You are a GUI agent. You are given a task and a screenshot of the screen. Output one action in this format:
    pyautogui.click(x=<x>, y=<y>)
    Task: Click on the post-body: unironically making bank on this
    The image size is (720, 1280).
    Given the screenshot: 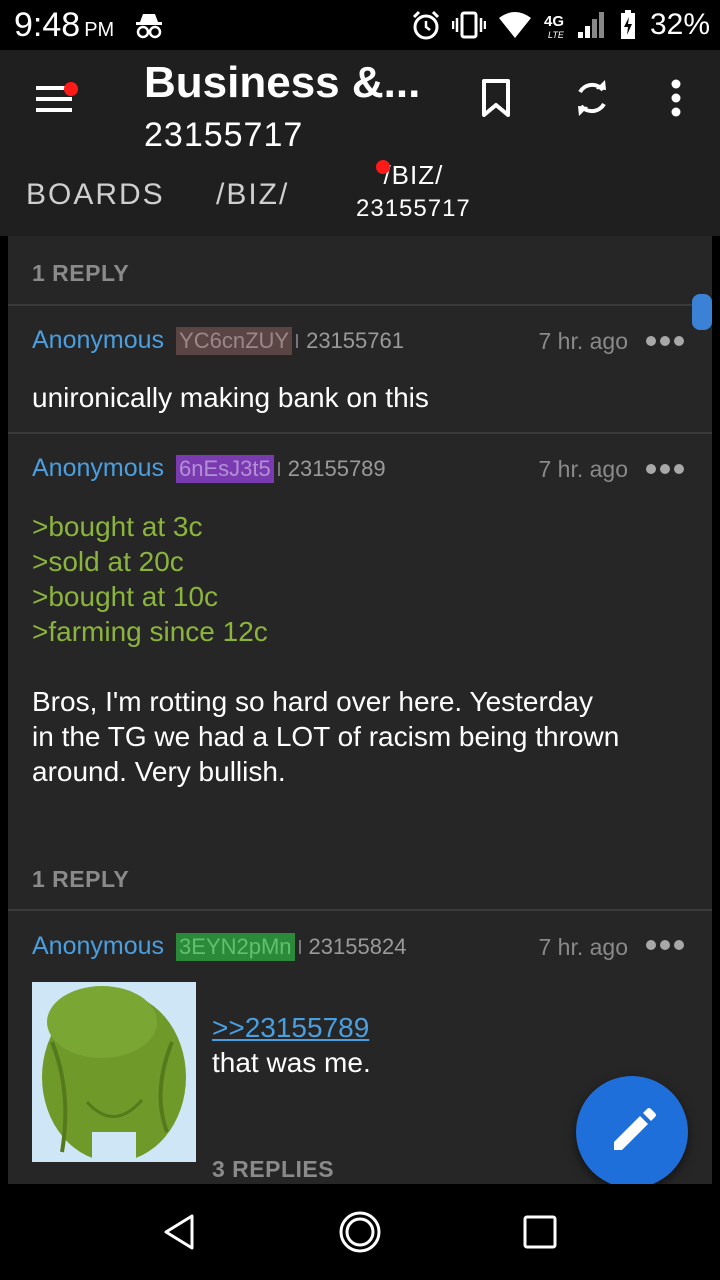 What is the action you would take?
    pyautogui.click(x=230, y=397)
    